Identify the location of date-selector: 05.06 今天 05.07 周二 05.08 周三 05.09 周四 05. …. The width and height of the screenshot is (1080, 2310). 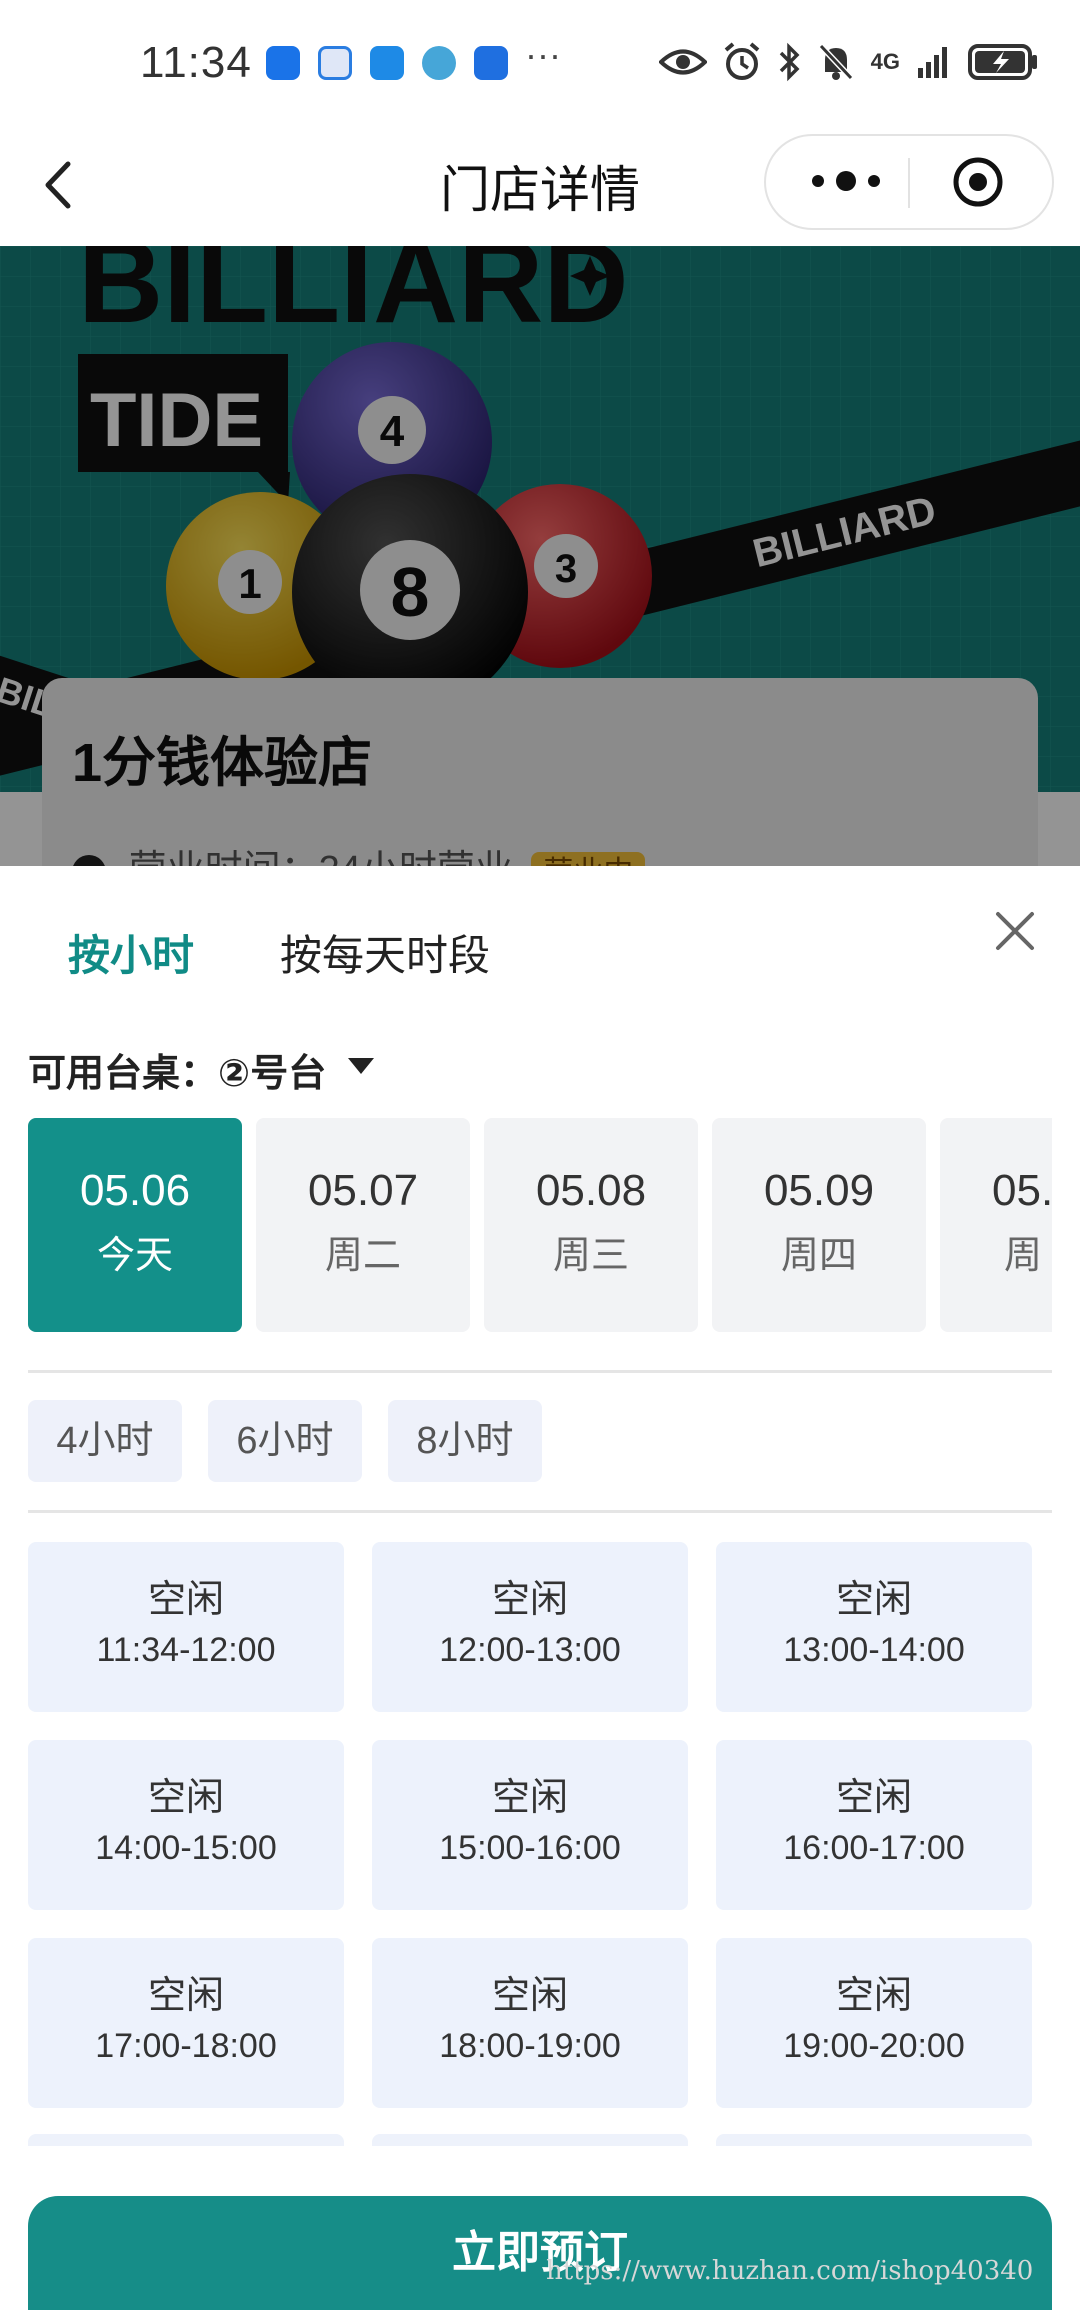
(540, 1225).